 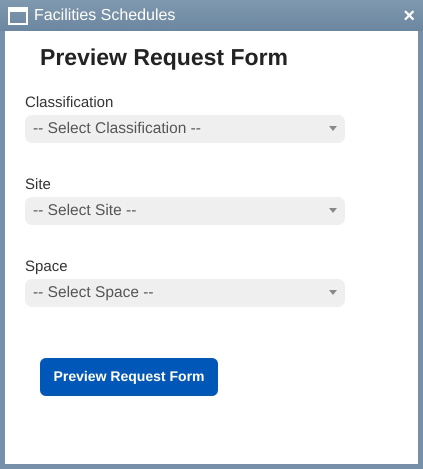 What do you see at coordinates (105, 16) in the screenshot?
I see `window-title: Facilities Schedules` at bounding box center [105, 16].